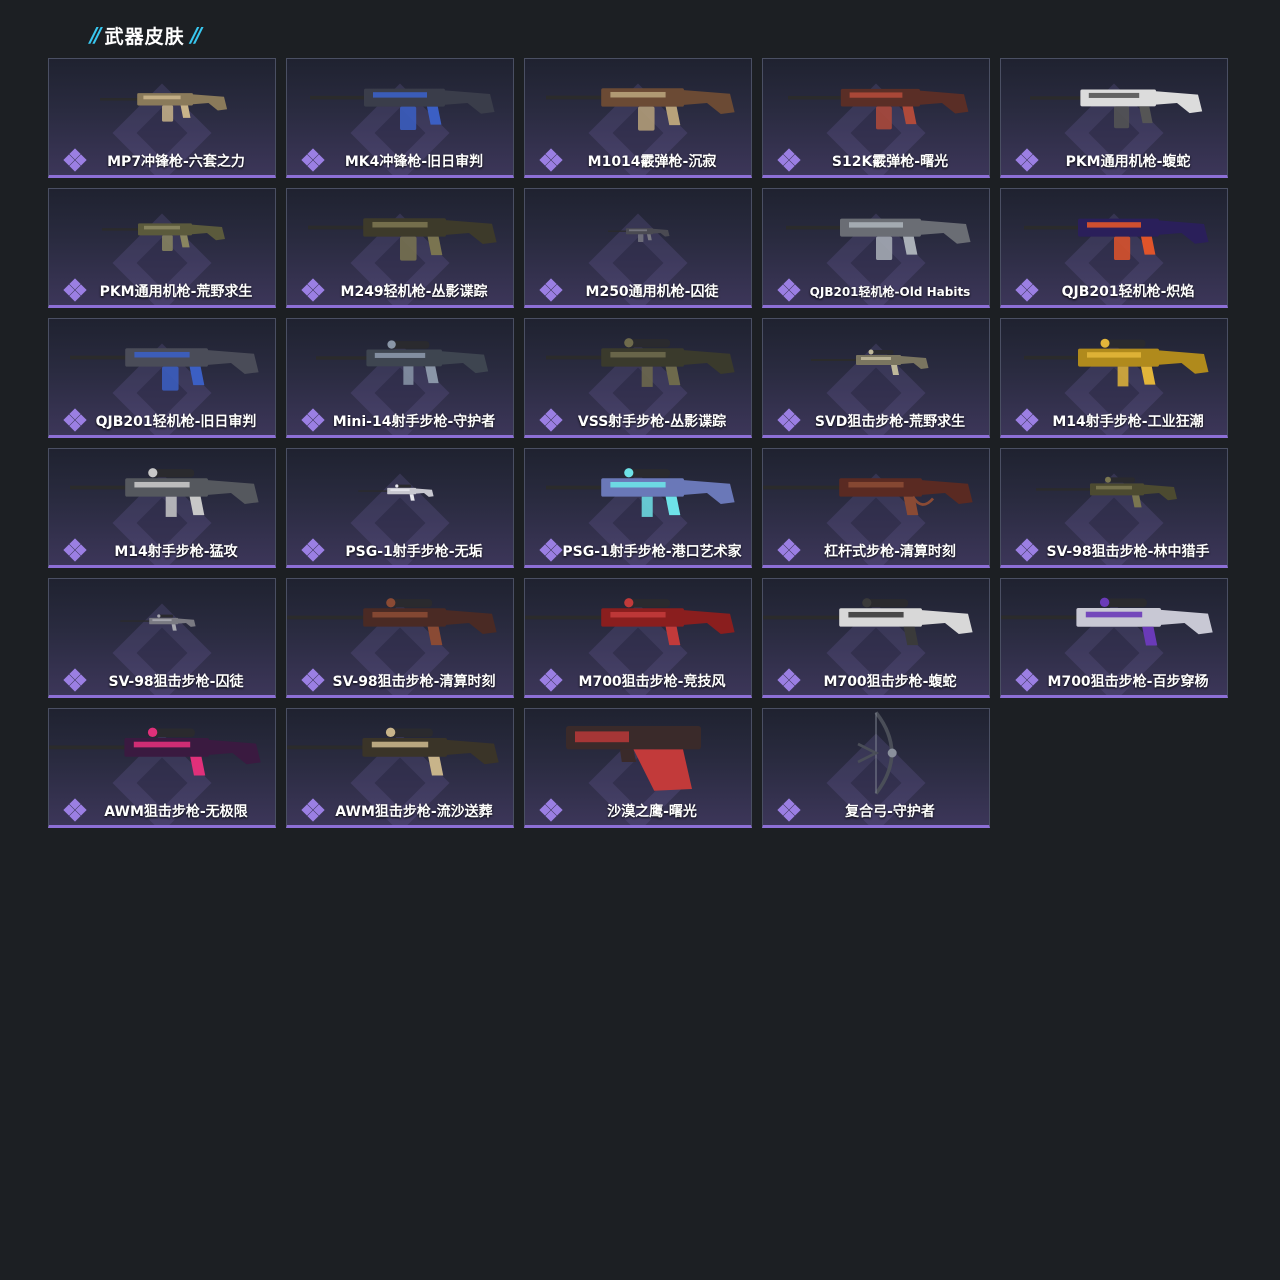  I want to click on skin-name: M14射手步枪-工业狂潮, so click(1128, 422).